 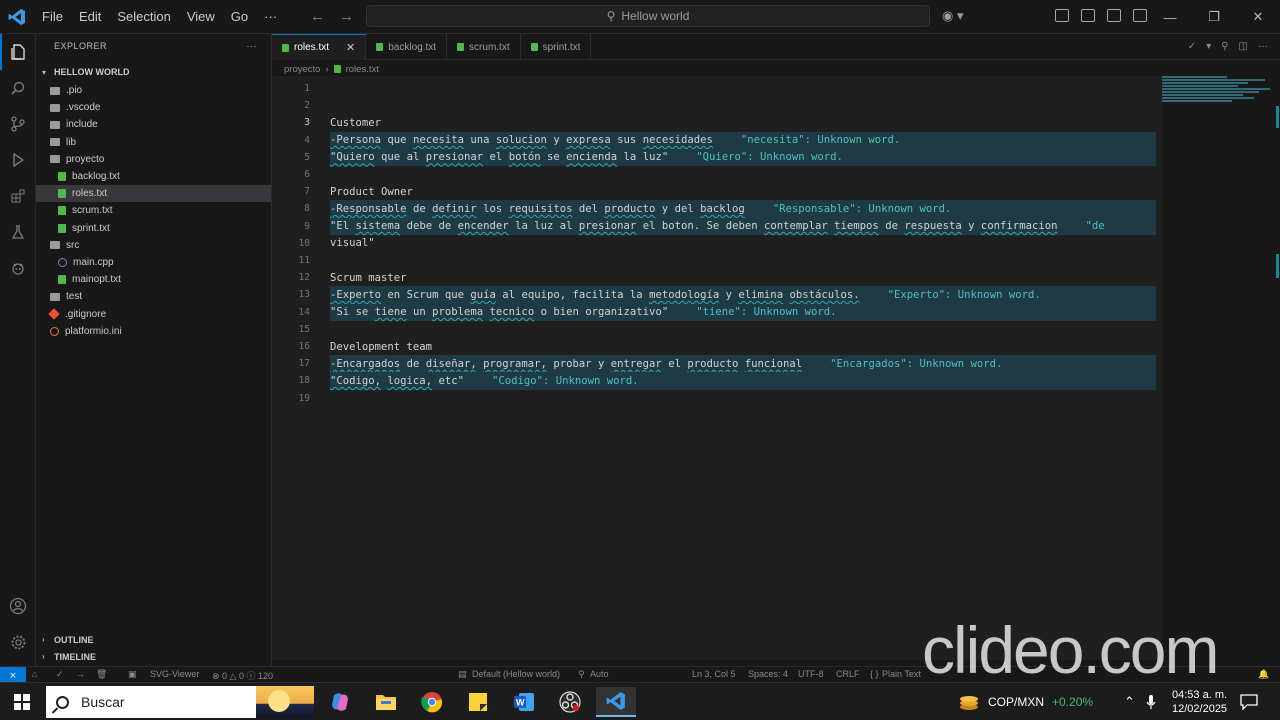 What do you see at coordinates (648, 16) in the screenshot?
I see `command-center-search: ⚲ Hellow world` at bounding box center [648, 16].